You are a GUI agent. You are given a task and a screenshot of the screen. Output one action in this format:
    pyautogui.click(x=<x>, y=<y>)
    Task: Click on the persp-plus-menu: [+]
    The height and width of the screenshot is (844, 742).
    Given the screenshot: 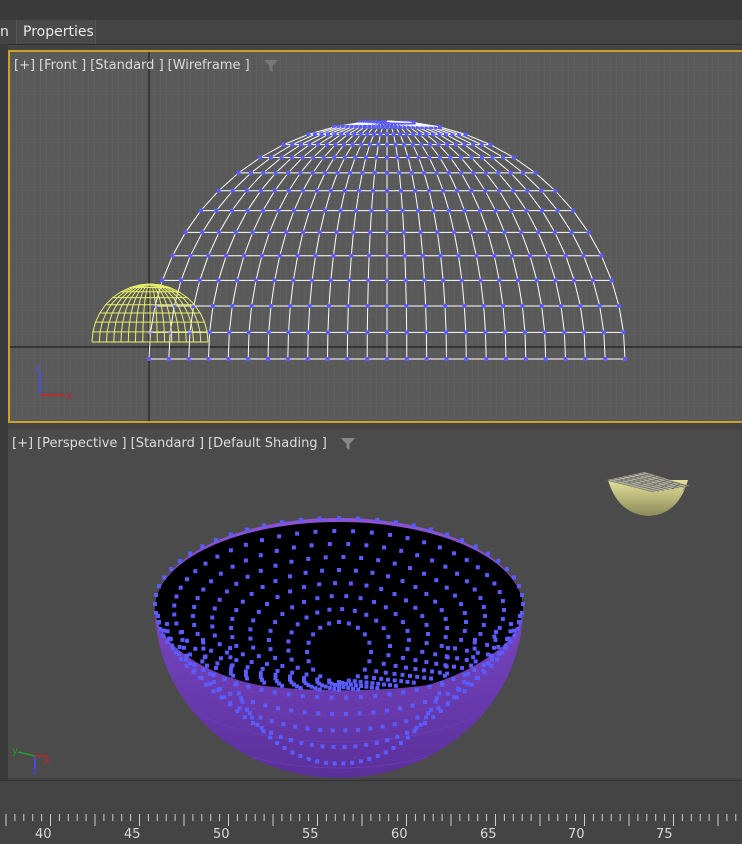 What is the action you would take?
    pyautogui.click(x=22, y=443)
    